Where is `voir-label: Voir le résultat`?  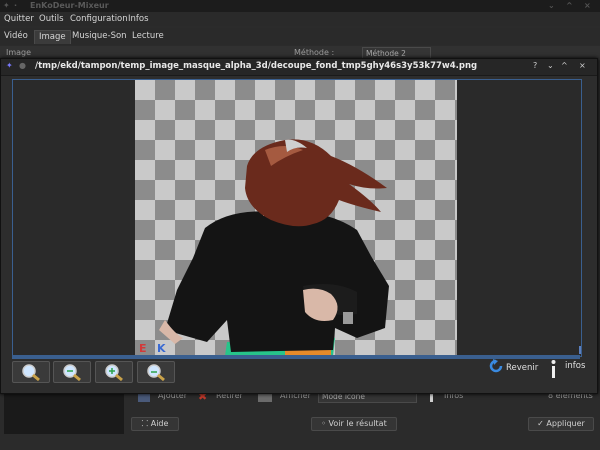
voir-label: Voir le résultat is located at coordinates (357, 423).